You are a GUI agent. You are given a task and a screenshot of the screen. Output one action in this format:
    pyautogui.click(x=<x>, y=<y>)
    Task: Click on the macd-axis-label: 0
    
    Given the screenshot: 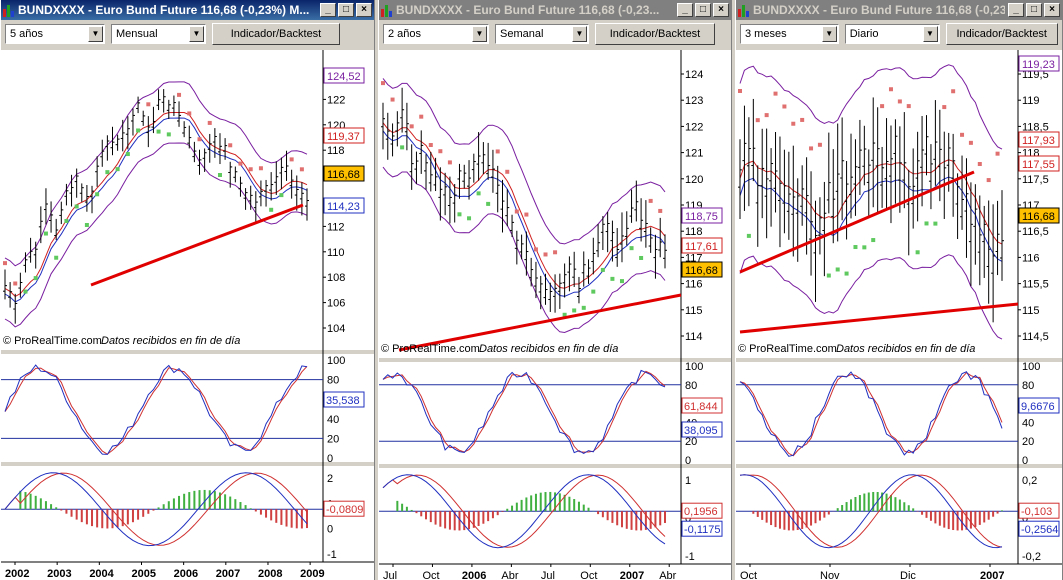 What is the action you would take?
    pyautogui.click(x=330, y=530)
    